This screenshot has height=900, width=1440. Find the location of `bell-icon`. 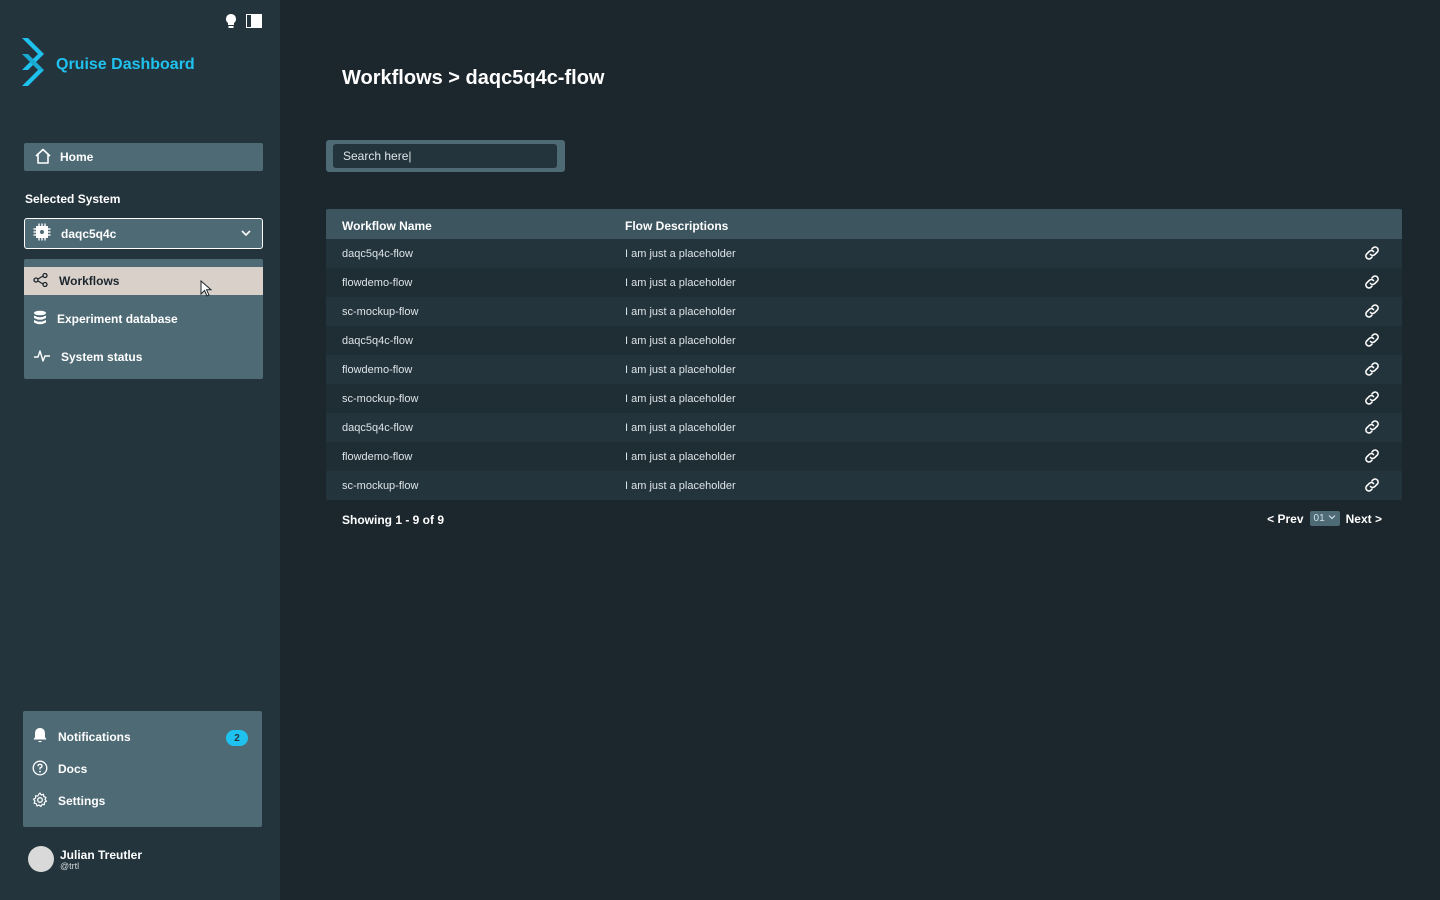

bell-icon is located at coordinates (40, 737).